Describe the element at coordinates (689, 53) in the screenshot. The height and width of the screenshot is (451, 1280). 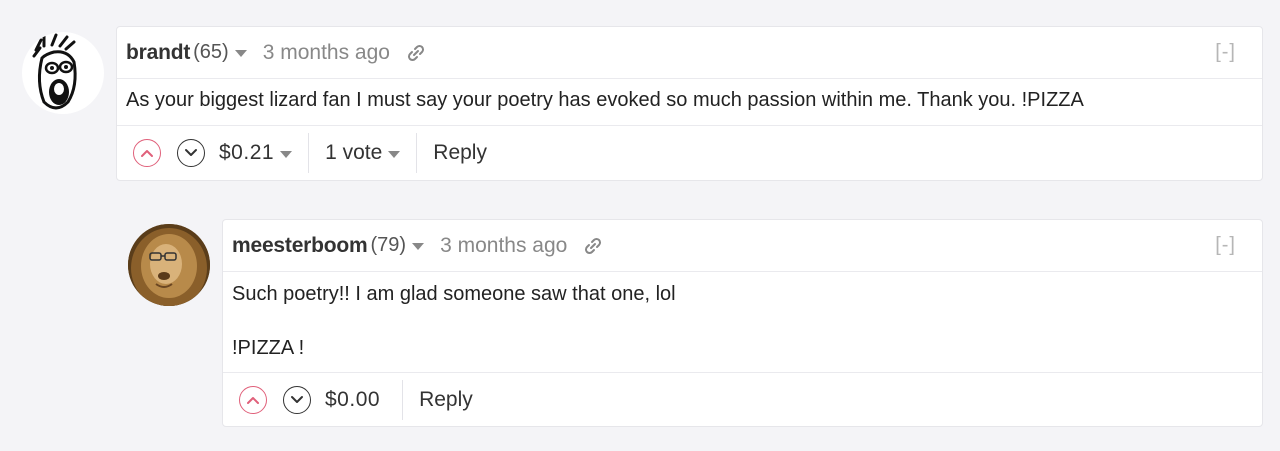
I see `comment-header: brandt (65) 3 months ago` at that location.